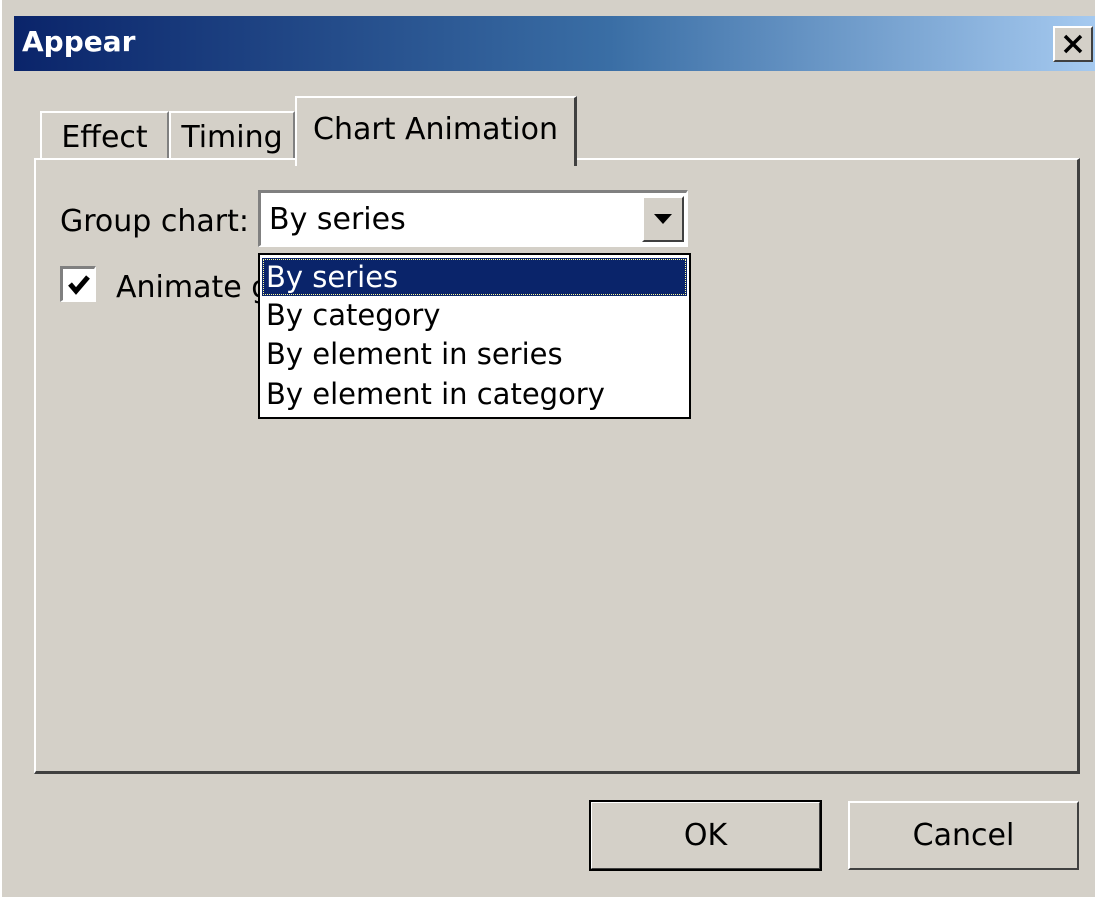 The width and height of the screenshot is (1095, 897). I want to click on group-chart-select: By series, so click(473, 218).